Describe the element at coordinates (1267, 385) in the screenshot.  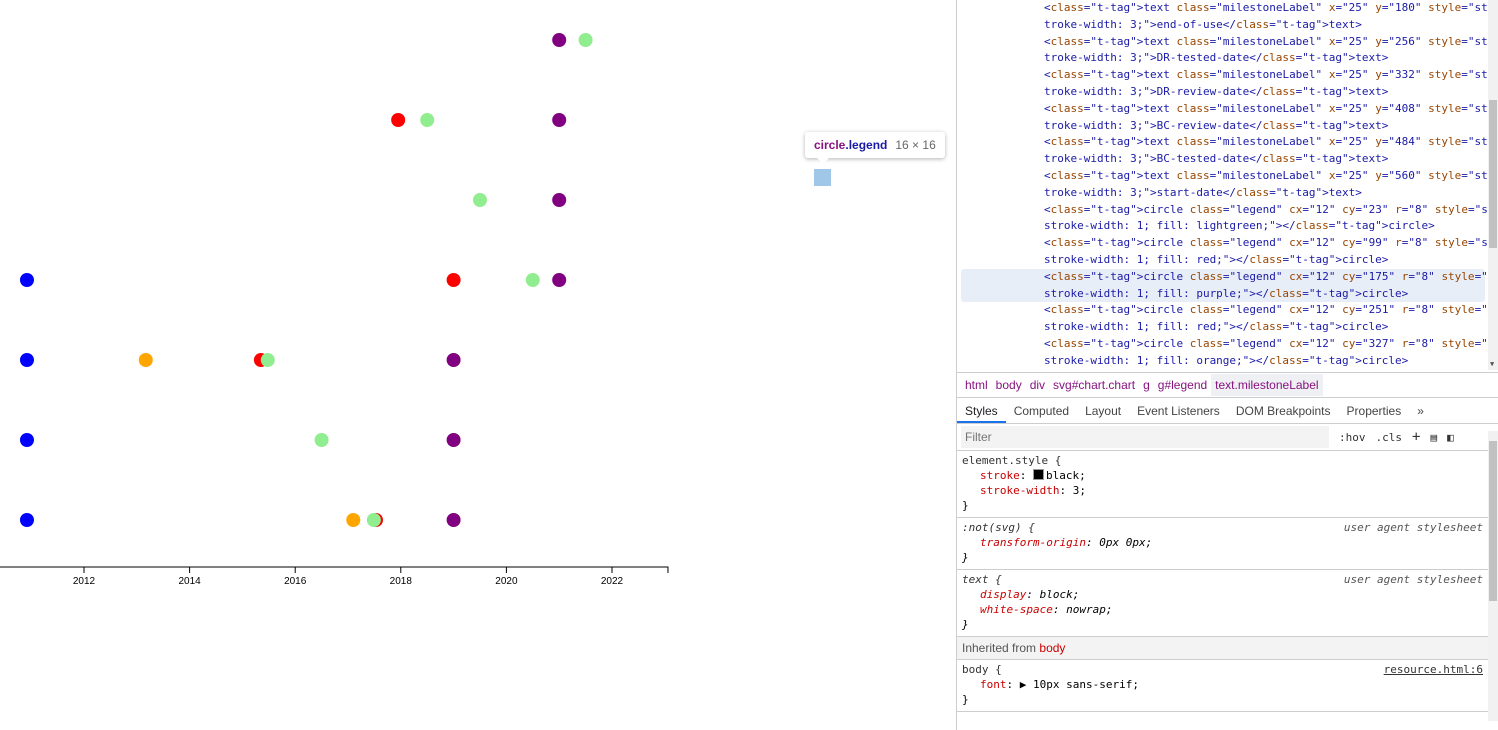
I see `breadcrumb-item: text.milestoneLabel` at that location.